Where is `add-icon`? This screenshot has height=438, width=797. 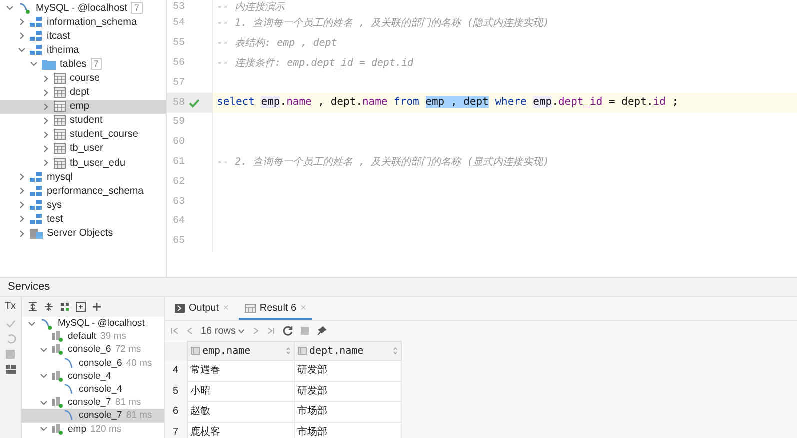 add-icon is located at coordinates (97, 307).